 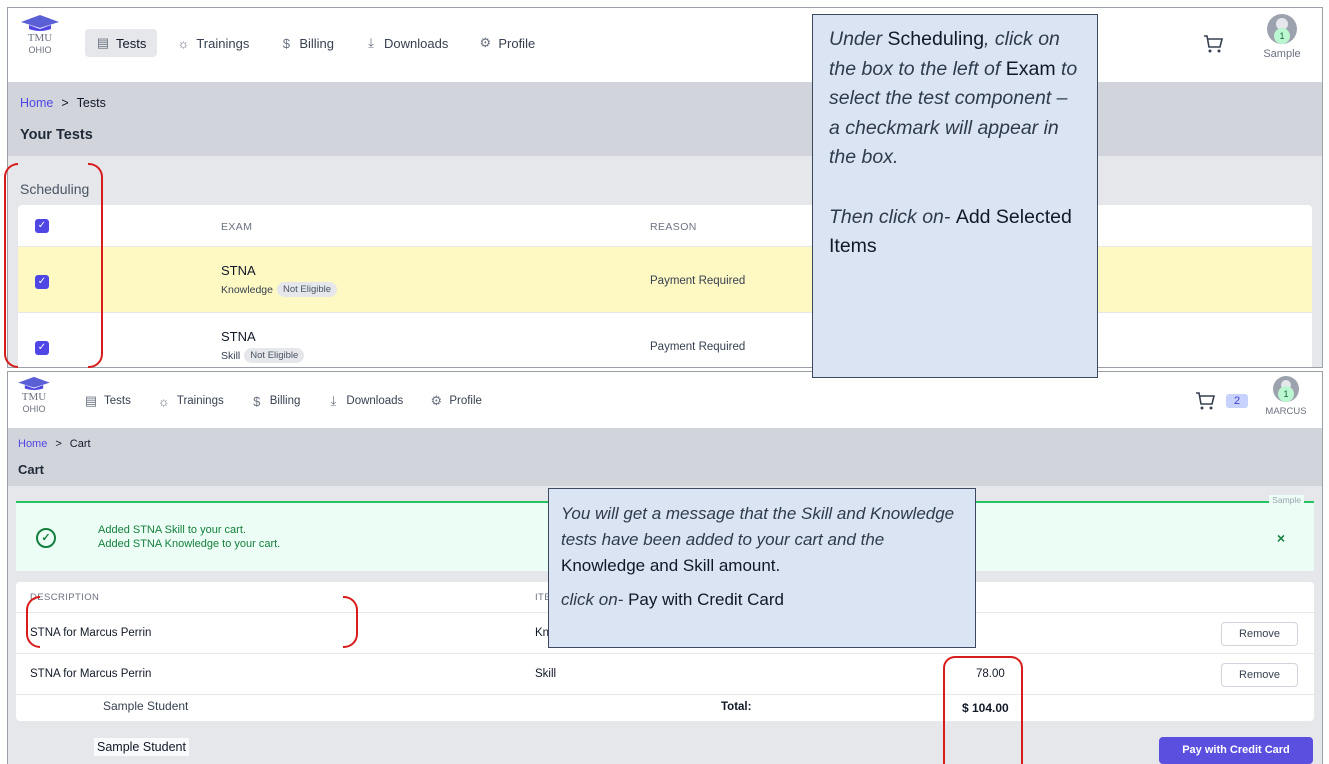 I want to click on clipboard-icon: ▤, so click(x=103, y=42).